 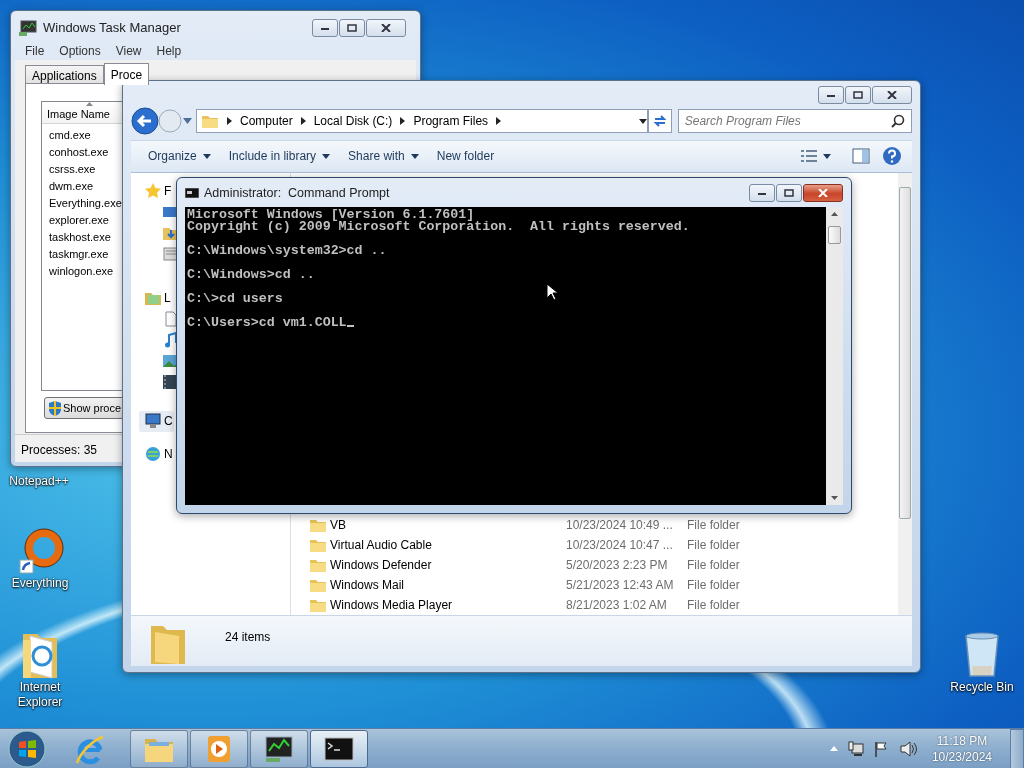 What do you see at coordinates (153, 421) in the screenshot?
I see `computer-icon` at bounding box center [153, 421].